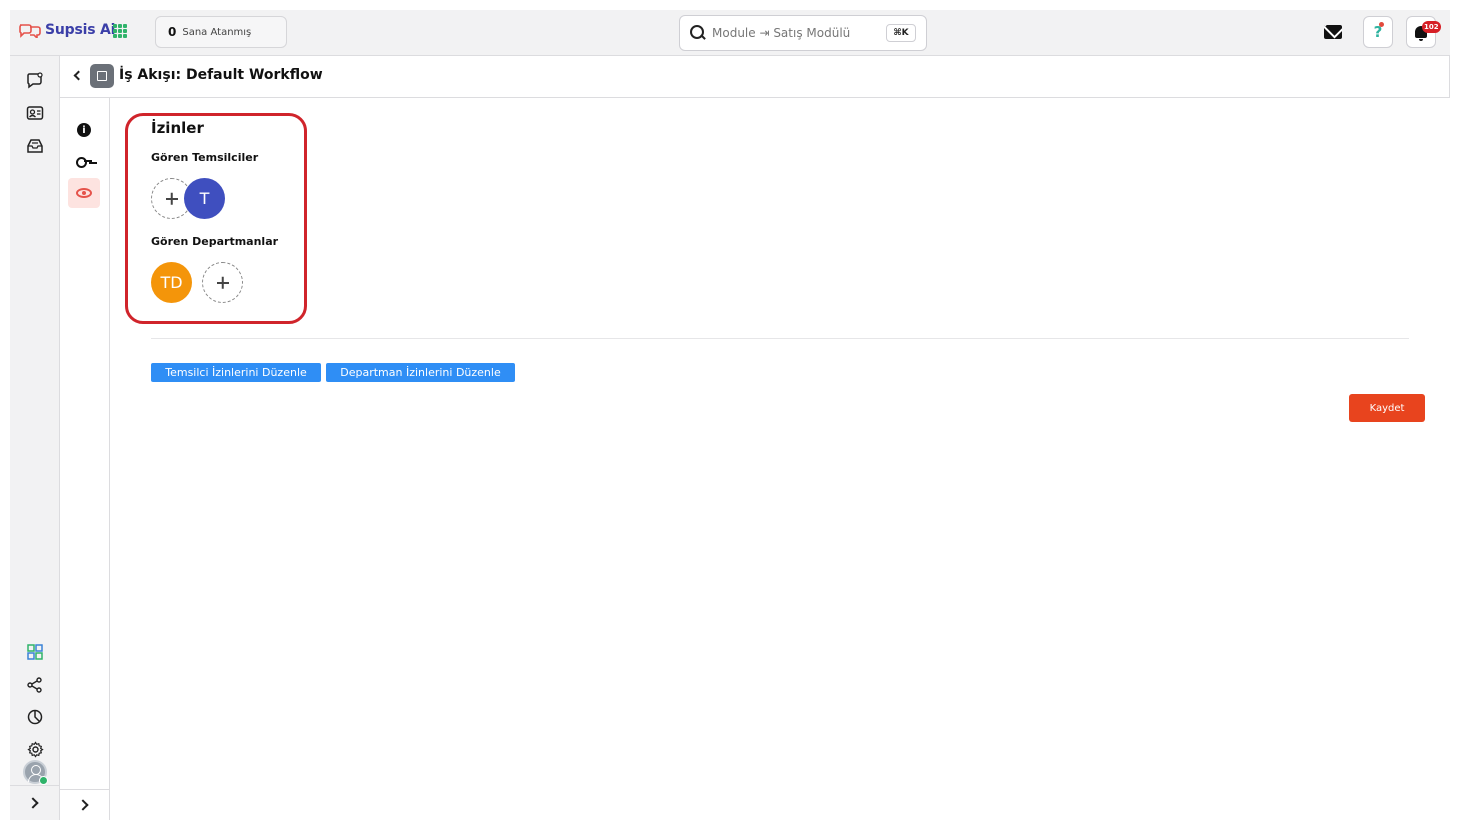  What do you see at coordinates (217, 32) in the screenshot?
I see `assigned-label: Sana Atanmış` at bounding box center [217, 32].